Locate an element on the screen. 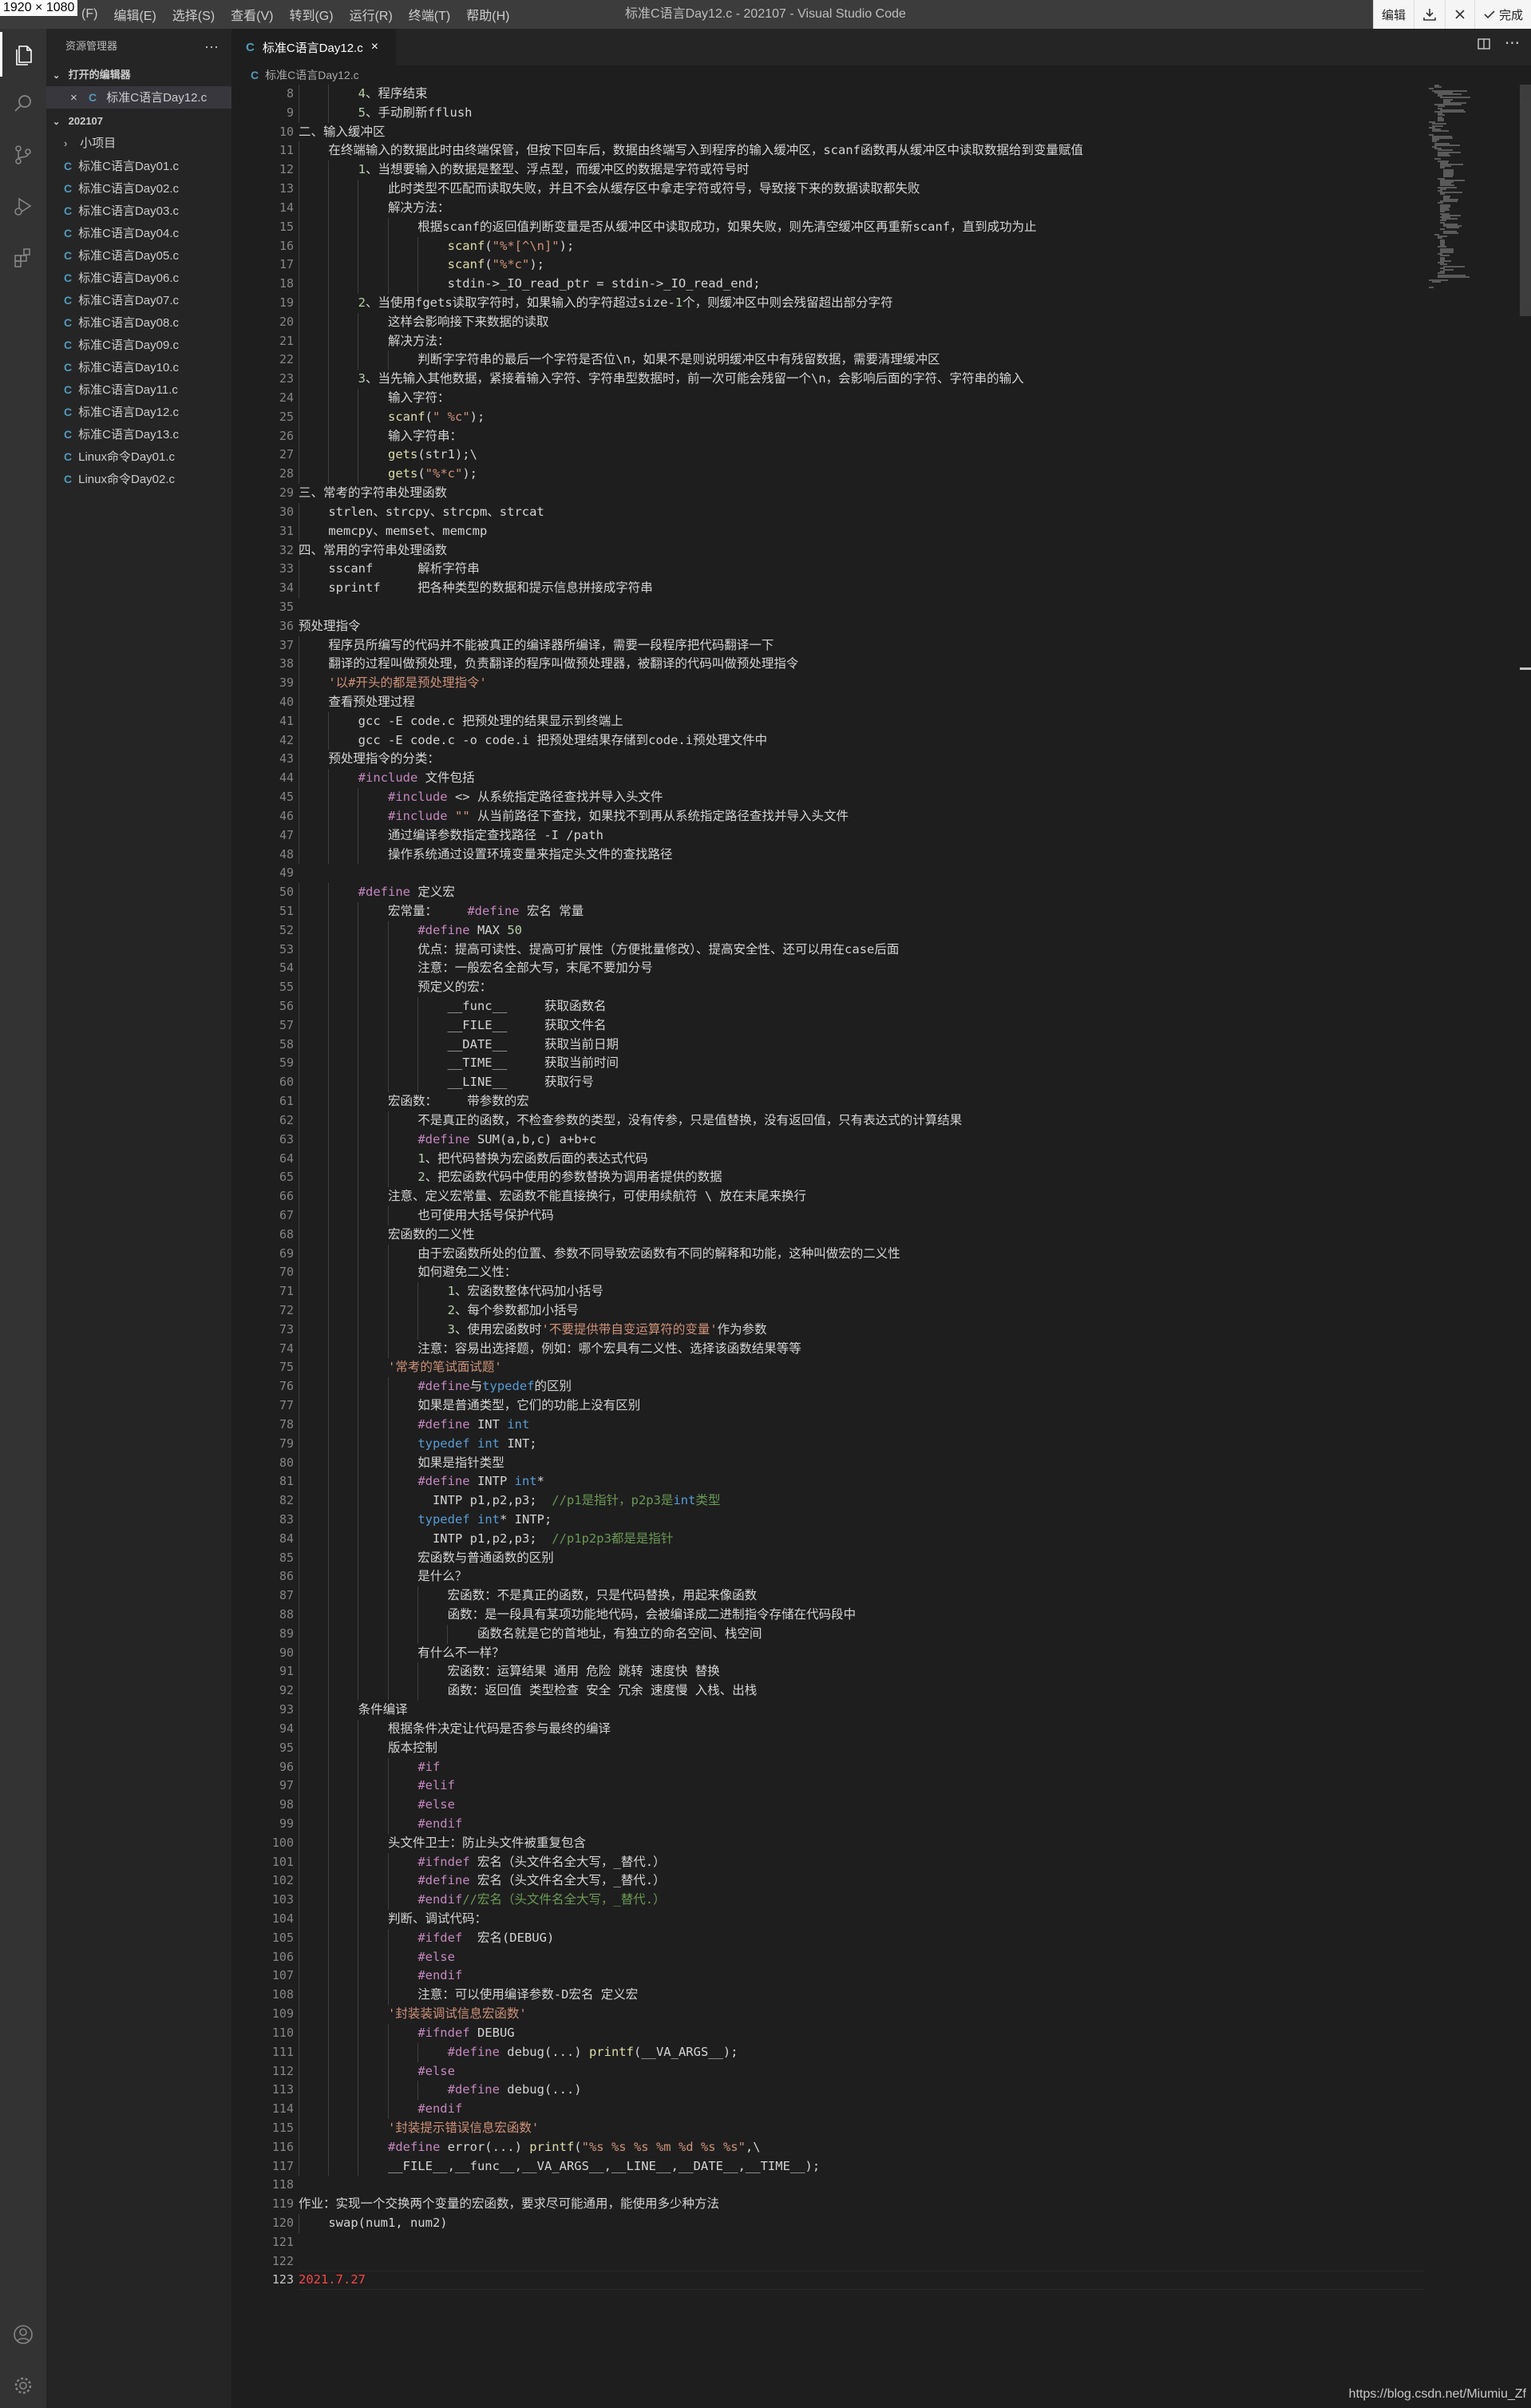 The width and height of the screenshot is (1531, 2408). code-line: 函数：返回值 类型检查 安全 冗余 速度慢 入栈、出栈 is located at coordinates (861, 1691).